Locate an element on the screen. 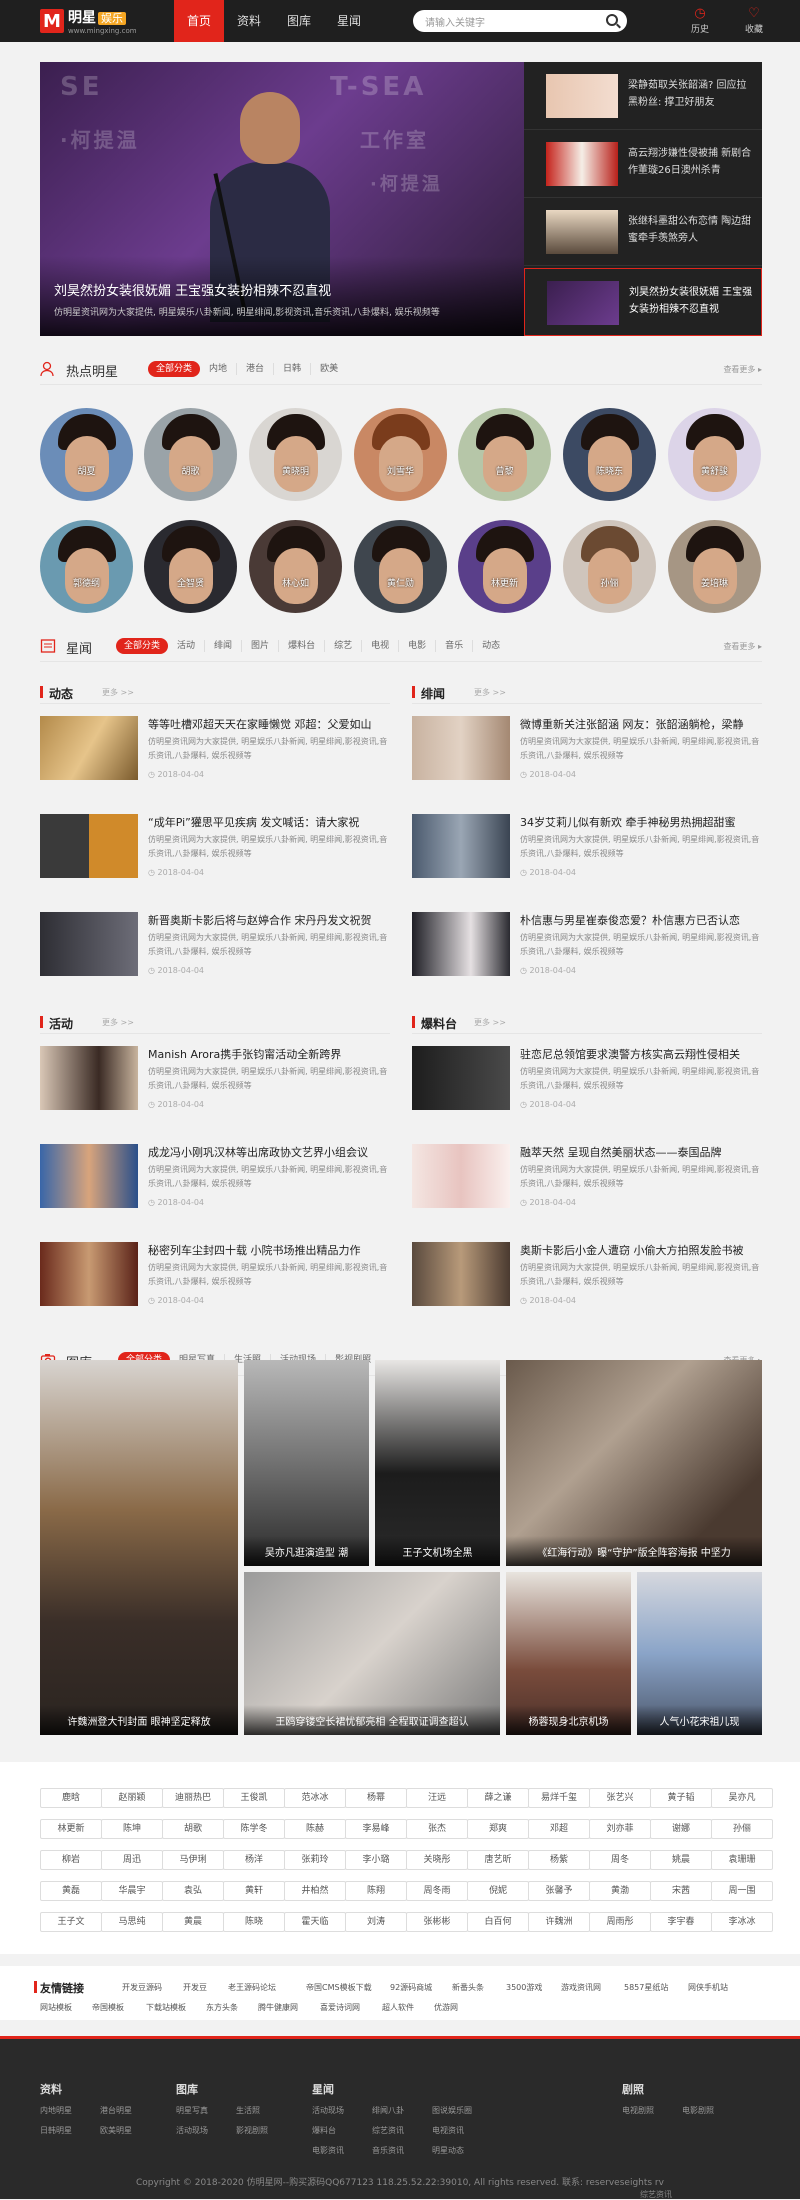  gallery-item: 《红海行动》曝“守护”版全阵容海报 中坚力 is located at coordinates (634, 1463).